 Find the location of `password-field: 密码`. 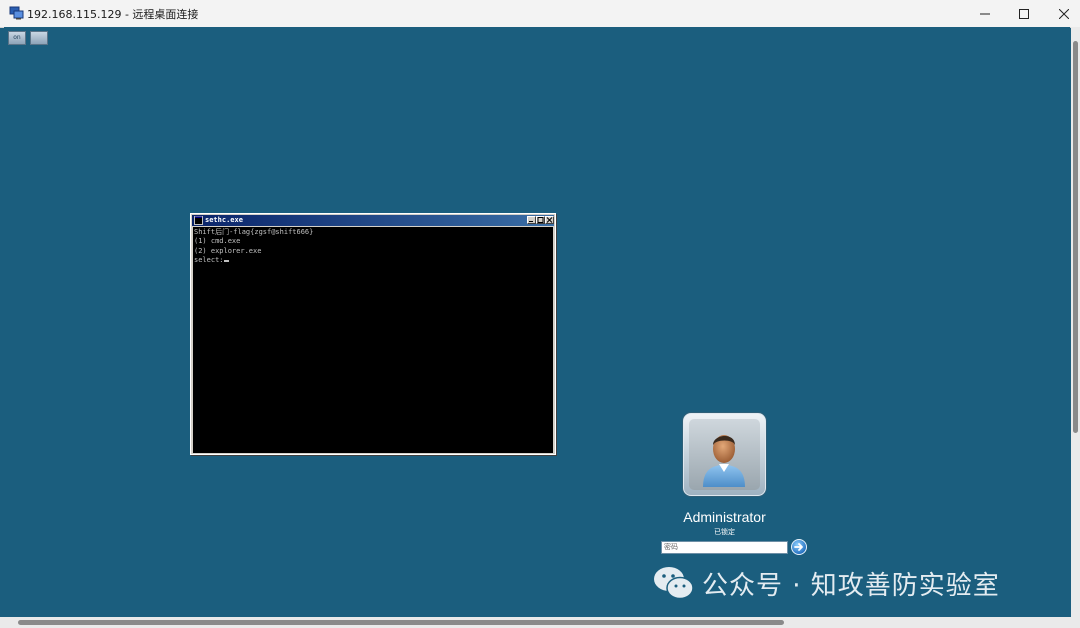

password-field: 密码 is located at coordinates (724, 547).